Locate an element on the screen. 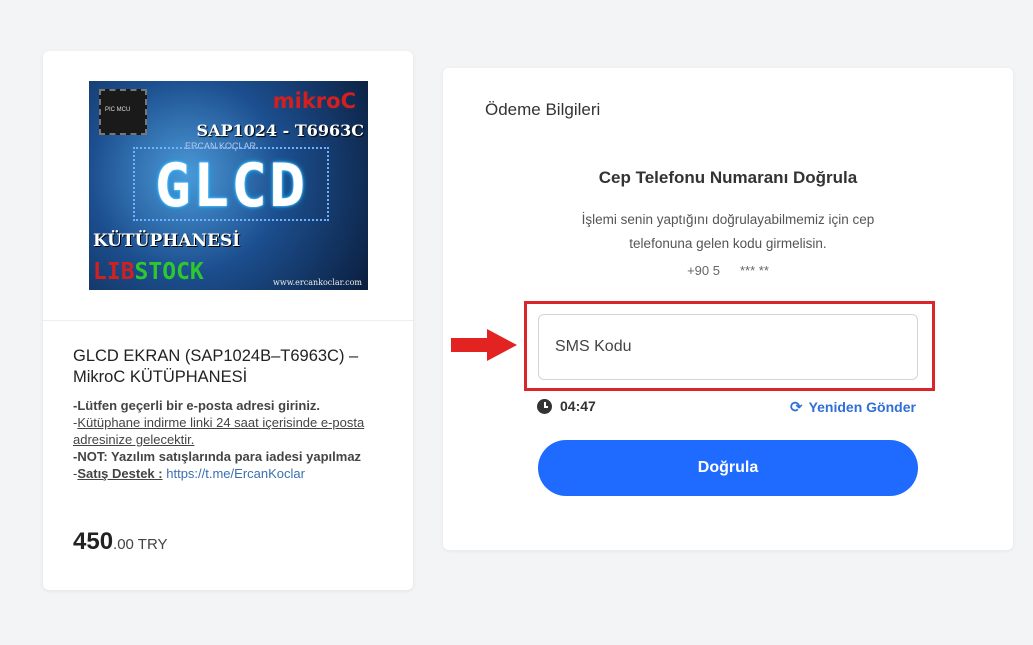 The height and width of the screenshot is (645, 1033). phone-number: +90 5 *** ** is located at coordinates (728, 270).